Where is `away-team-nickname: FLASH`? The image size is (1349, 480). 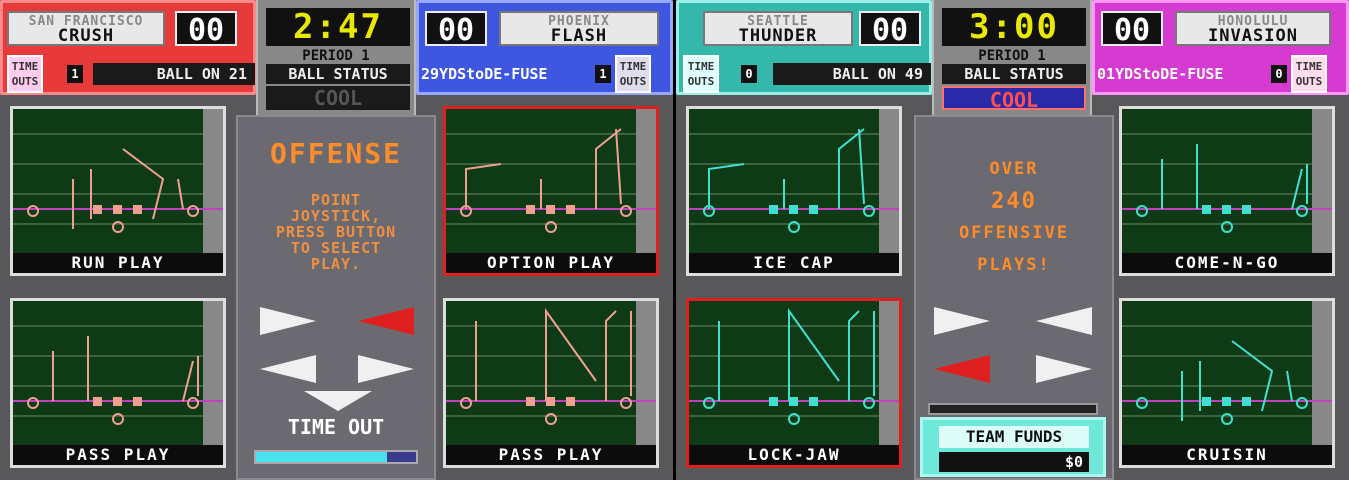
away-team-nickname: FLASH is located at coordinates (579, 36).